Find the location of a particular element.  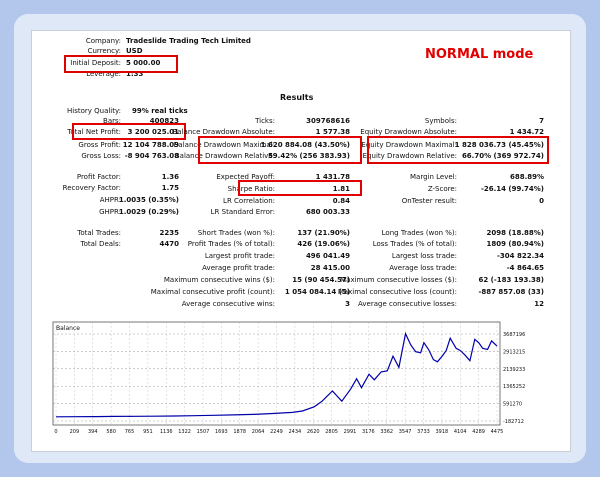

y-tick-label: 2139233 is located at coordinates (514, 370).